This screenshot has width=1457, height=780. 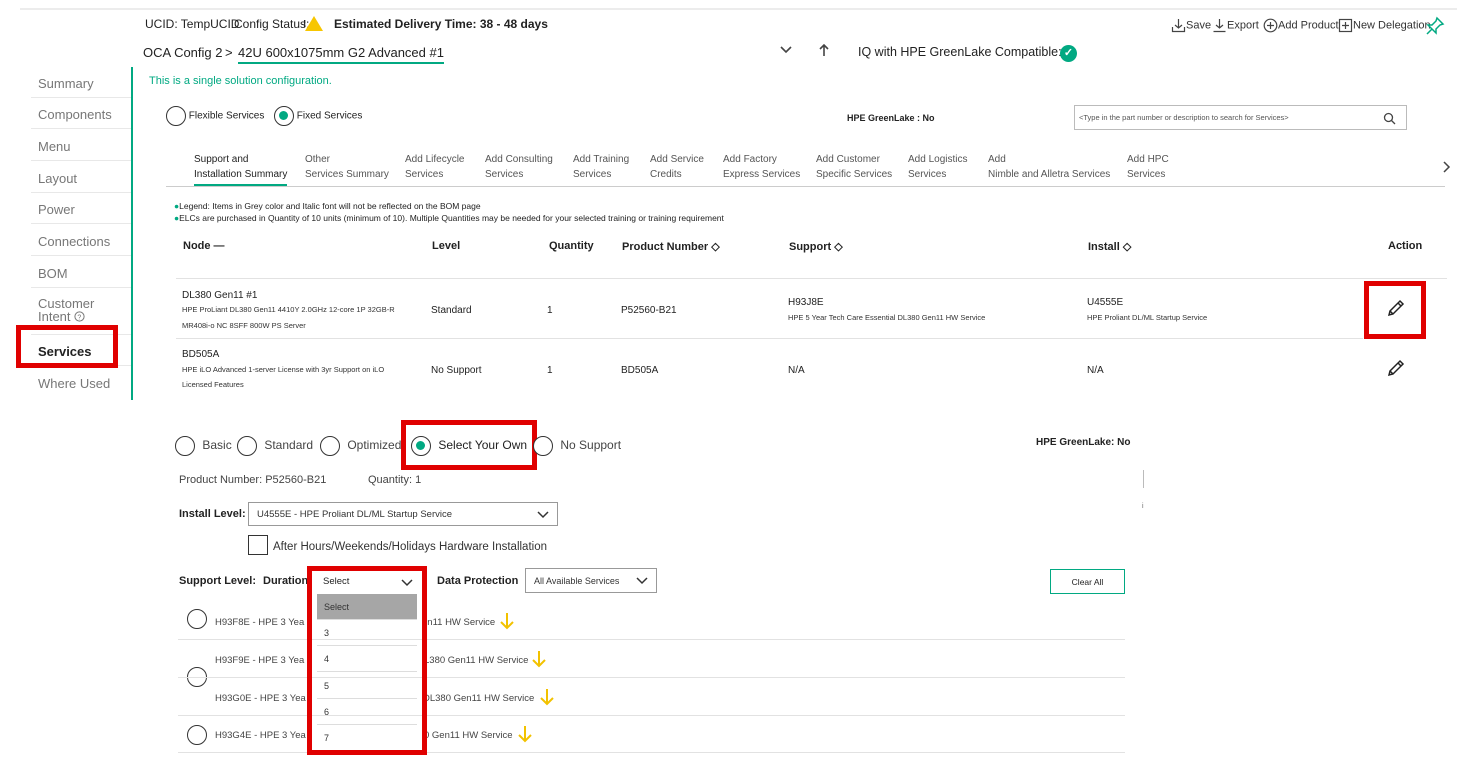 I want to click on sidebar-item-components: Components, so click(x=81, y=113).